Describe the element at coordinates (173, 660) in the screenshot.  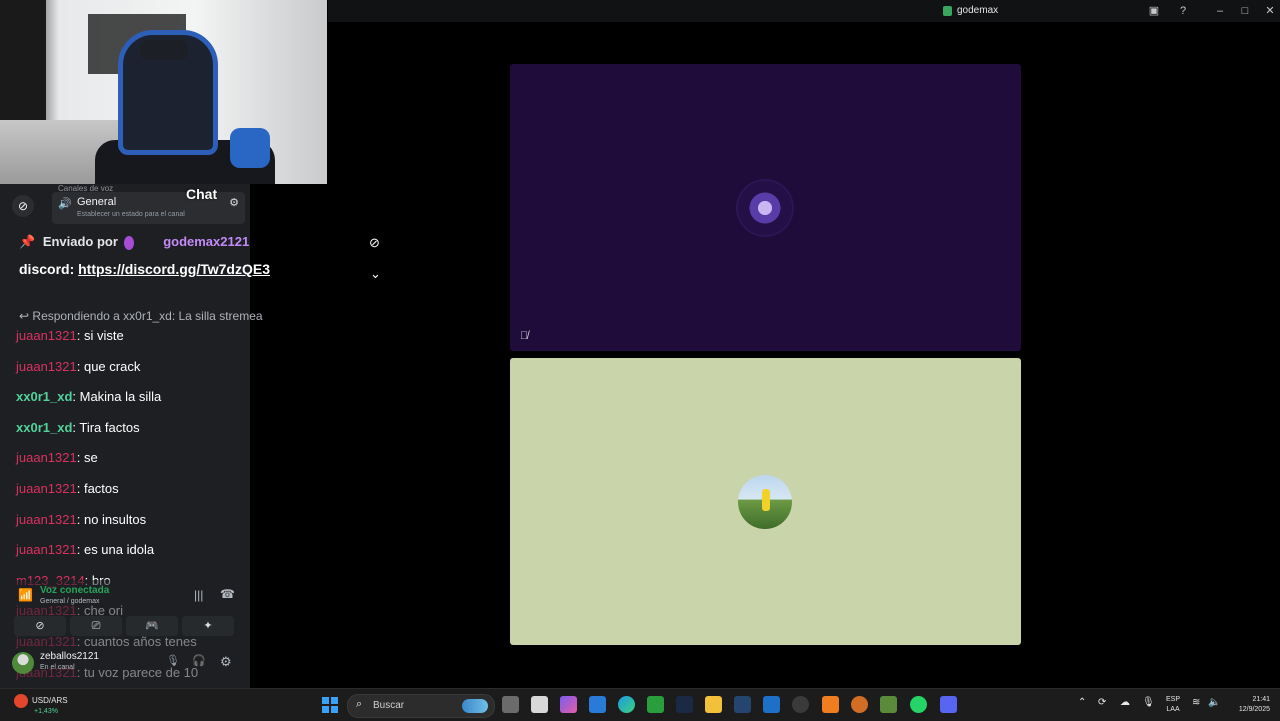
I see `microphone-icon: 🎙` at that location.